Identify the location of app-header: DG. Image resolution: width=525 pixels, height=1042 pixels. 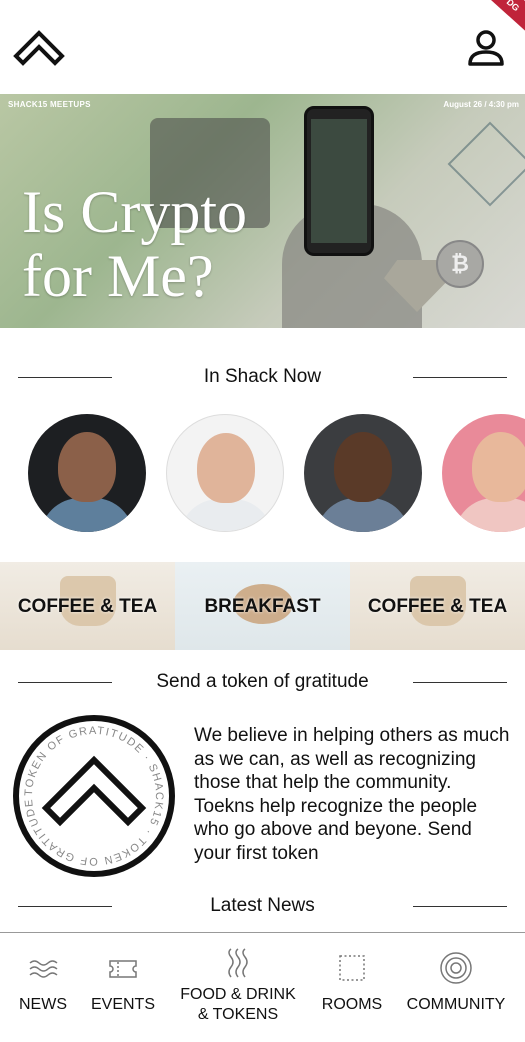
(262, 47).